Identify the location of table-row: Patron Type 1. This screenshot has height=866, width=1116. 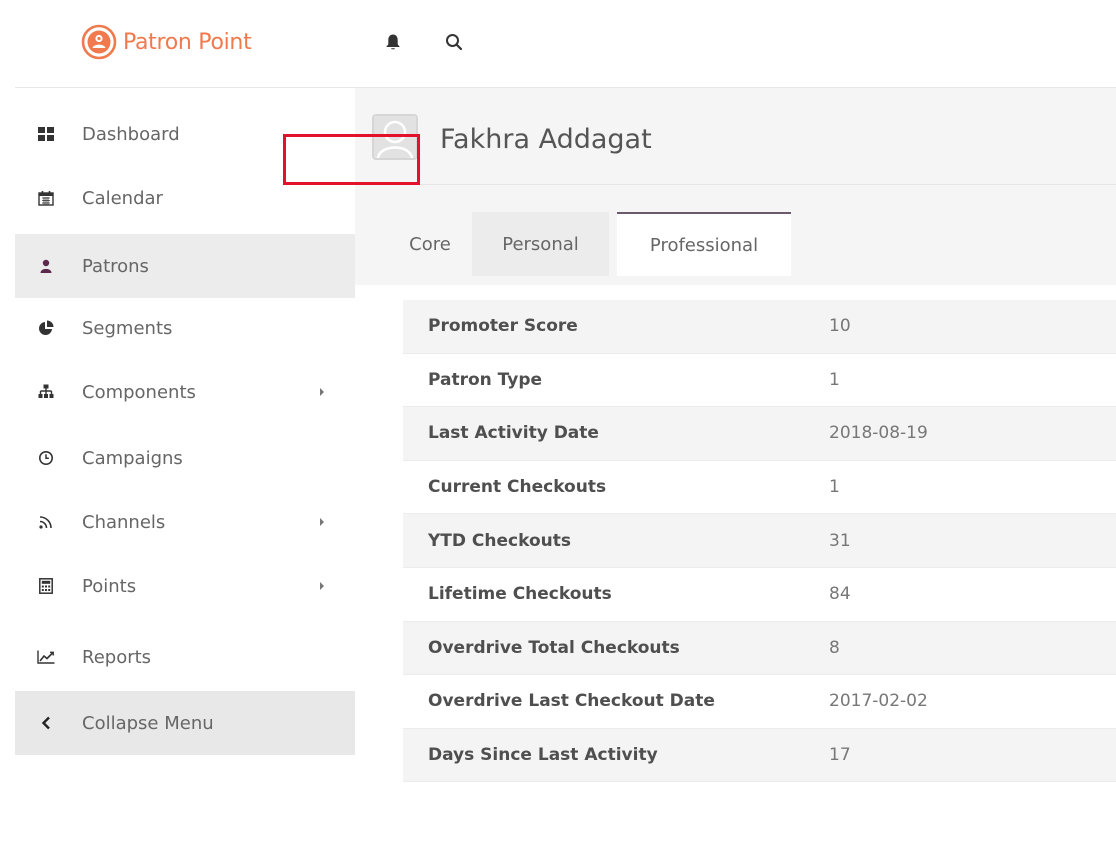
(759, 381).